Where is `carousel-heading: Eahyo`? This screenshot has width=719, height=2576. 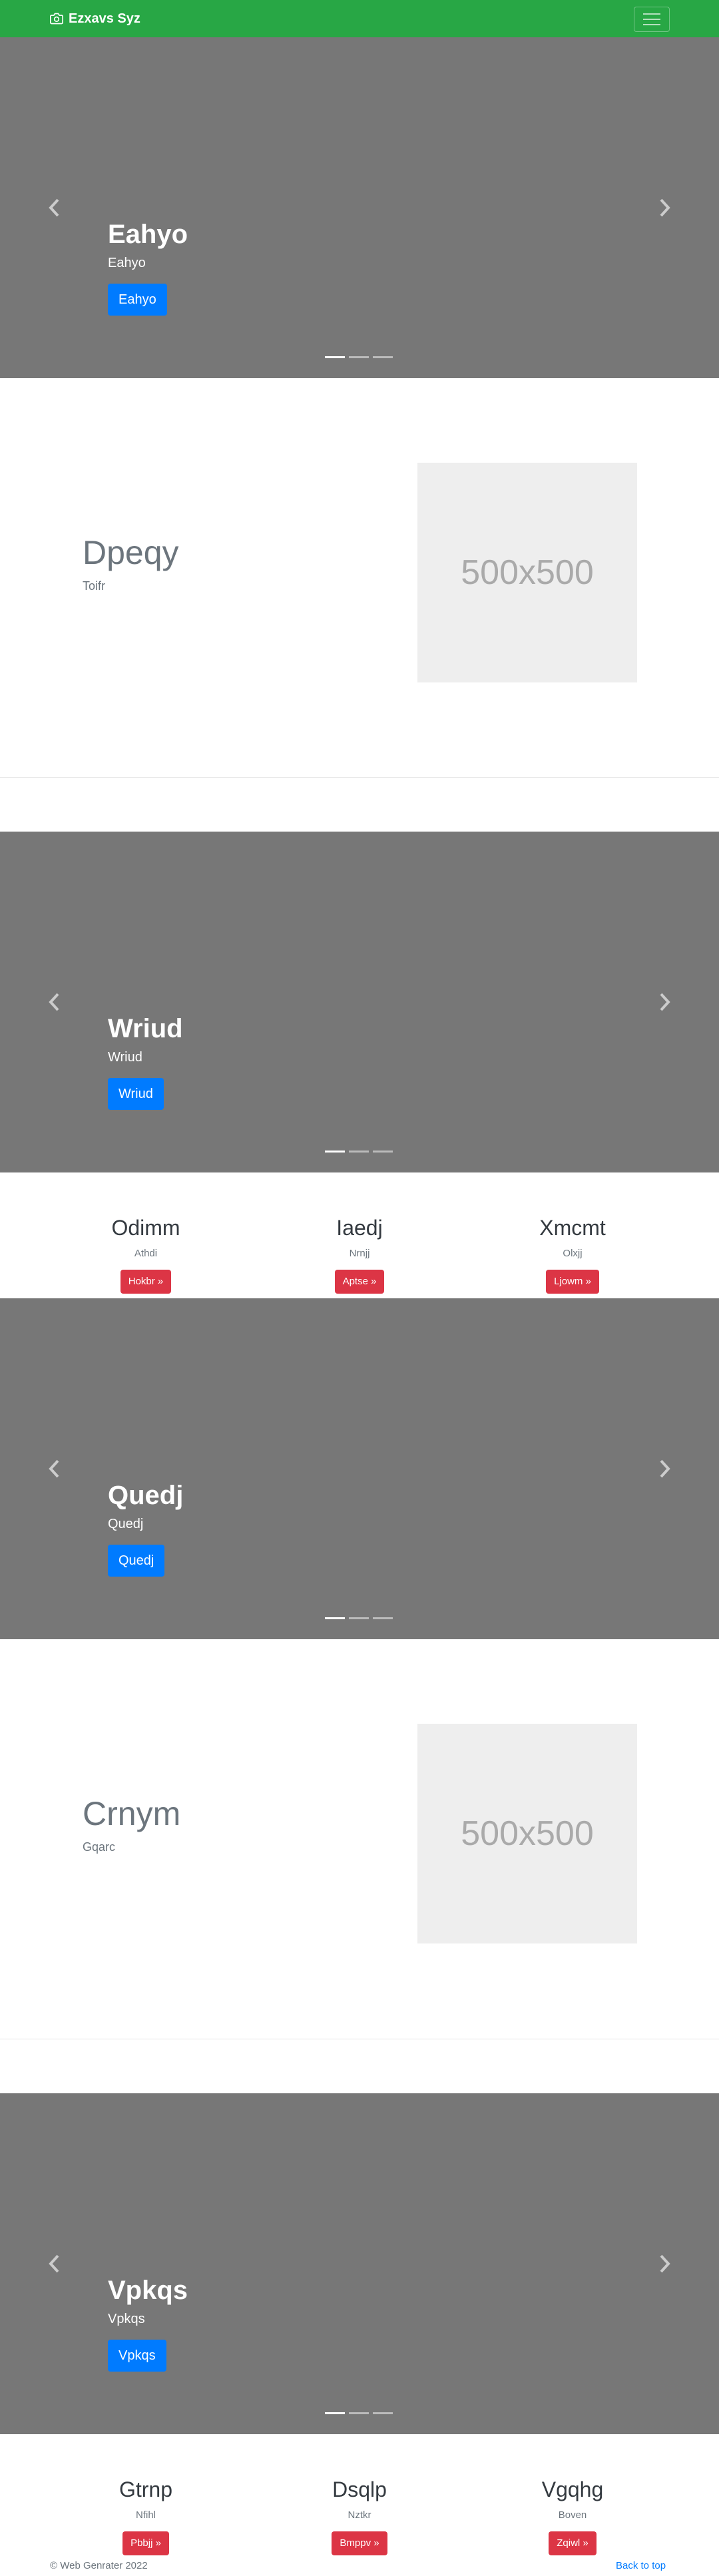 carousel-heading: Eahyo is located at coordinates (148, 235).